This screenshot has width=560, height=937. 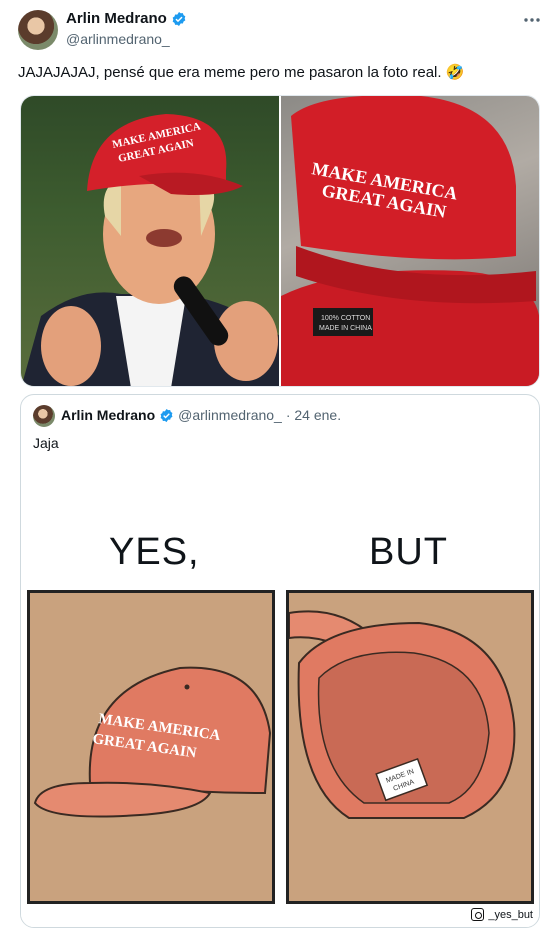 I want to click on author-name-row: Arlin Medrano, so click(x=126, y=18).